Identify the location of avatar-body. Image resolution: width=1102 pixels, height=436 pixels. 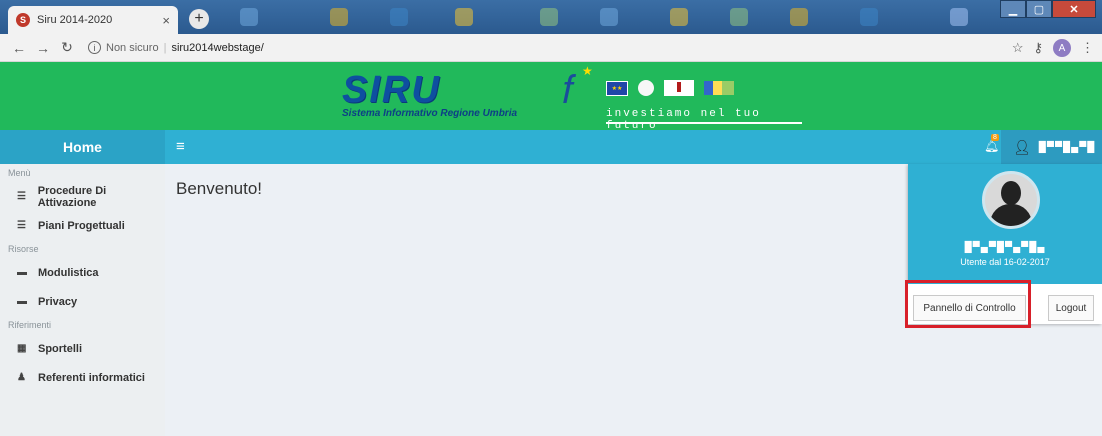
(1011, 215).